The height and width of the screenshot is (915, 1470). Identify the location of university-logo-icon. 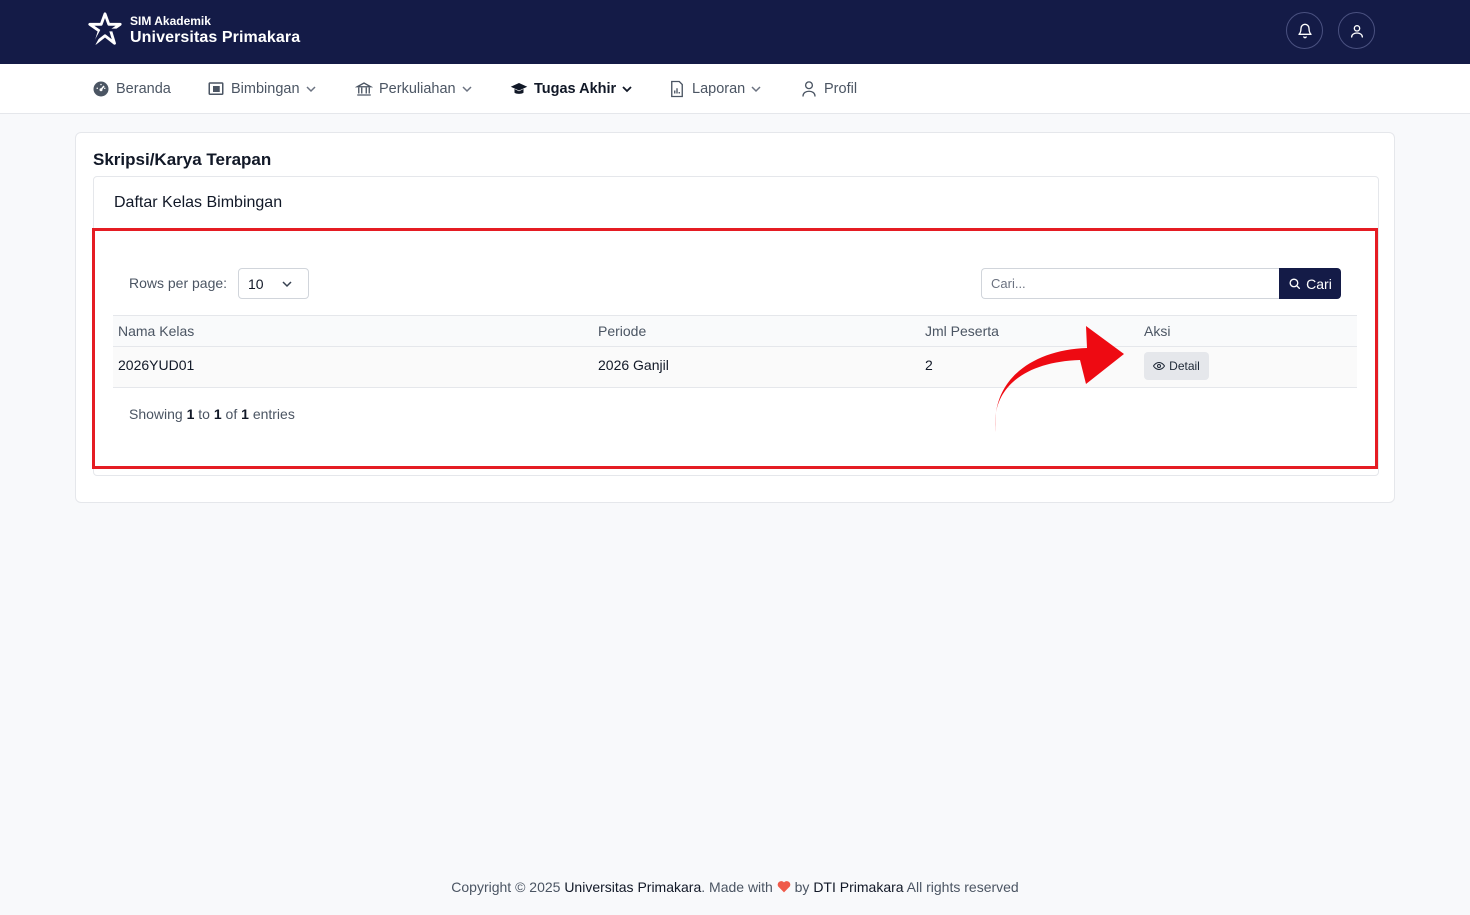
(105, 29).